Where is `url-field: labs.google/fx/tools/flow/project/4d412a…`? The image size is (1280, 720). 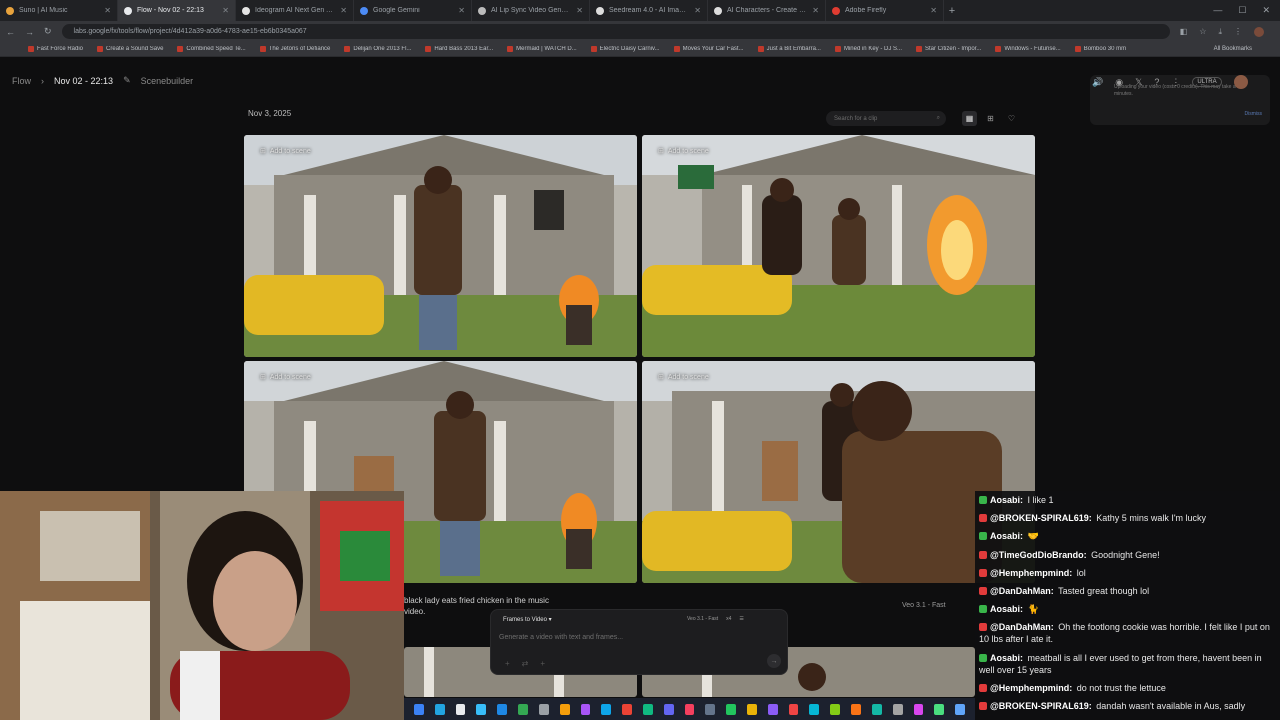
url-field: labs.google/fx/tools/flow/project/4d412a… is located at coordinates (615, 31).